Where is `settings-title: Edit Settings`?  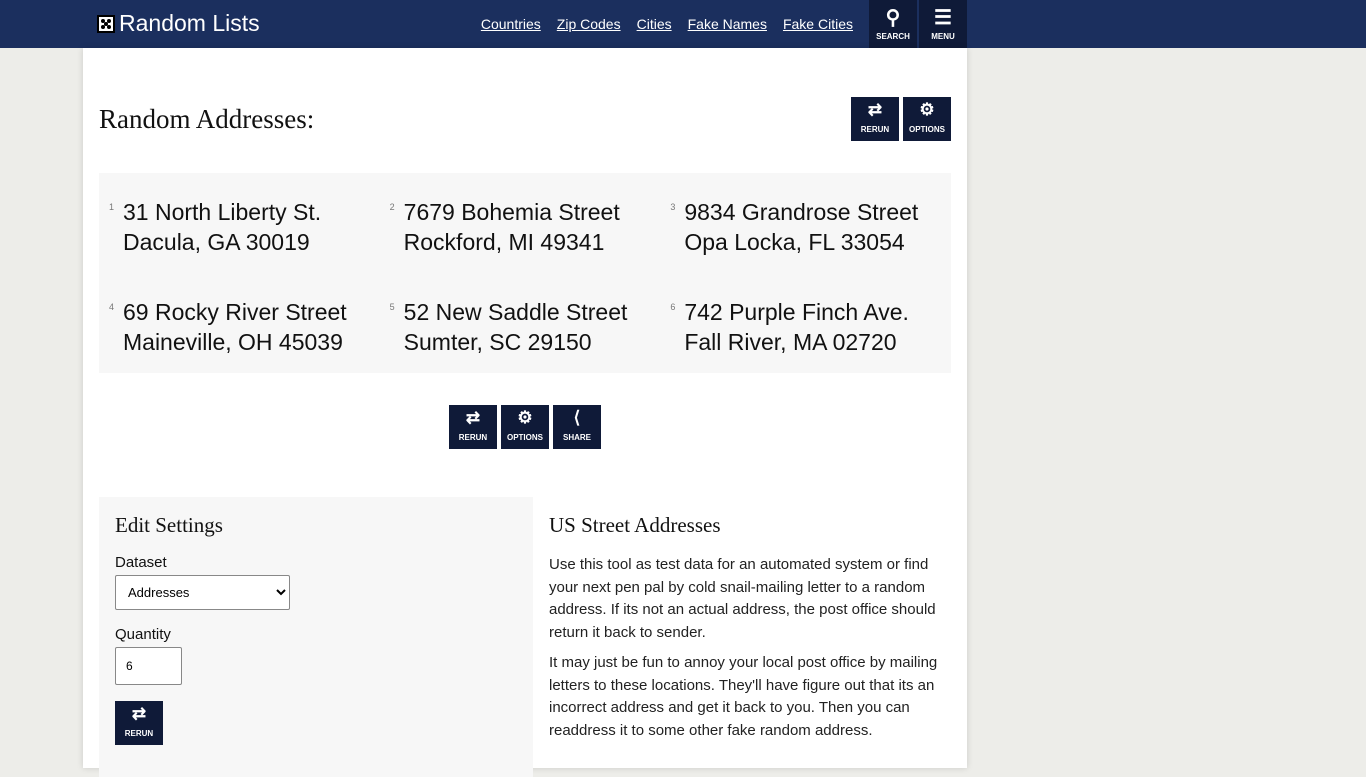
settings-title: Edit Settings is located at coordinates (169, 525).